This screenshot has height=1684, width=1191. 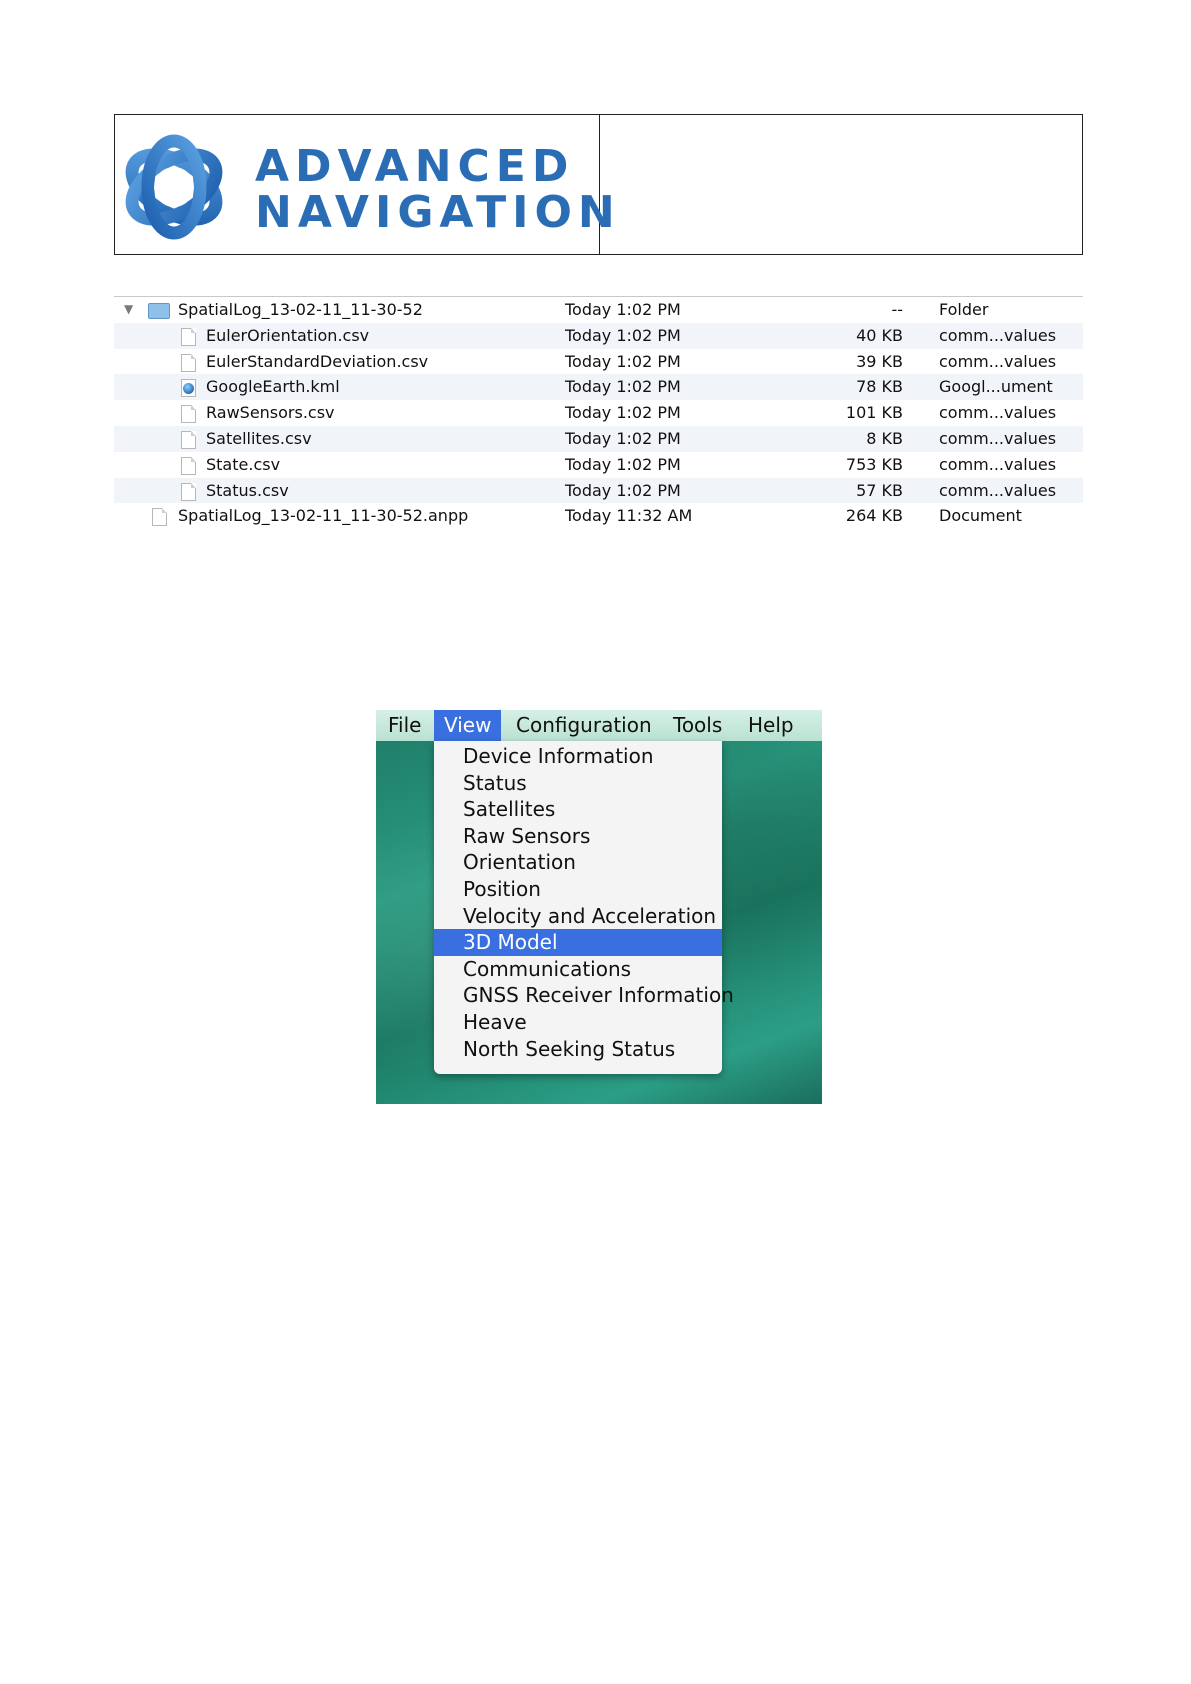 What do you see at coordinates (468, 725) in the screenshot?
I see `menu-view: View` at bounding box center [468, 725].